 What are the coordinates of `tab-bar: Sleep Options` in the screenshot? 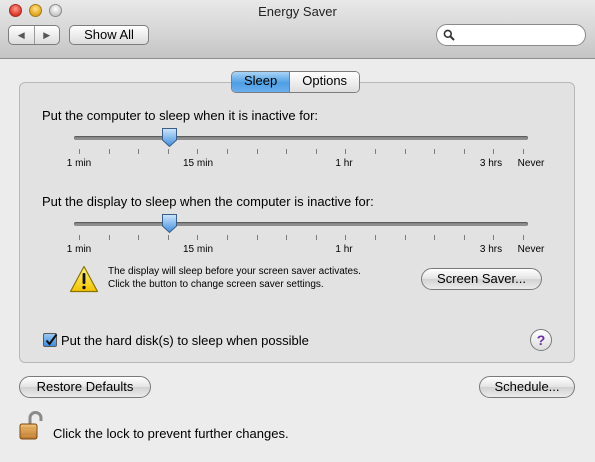 It's located at (296, 82).